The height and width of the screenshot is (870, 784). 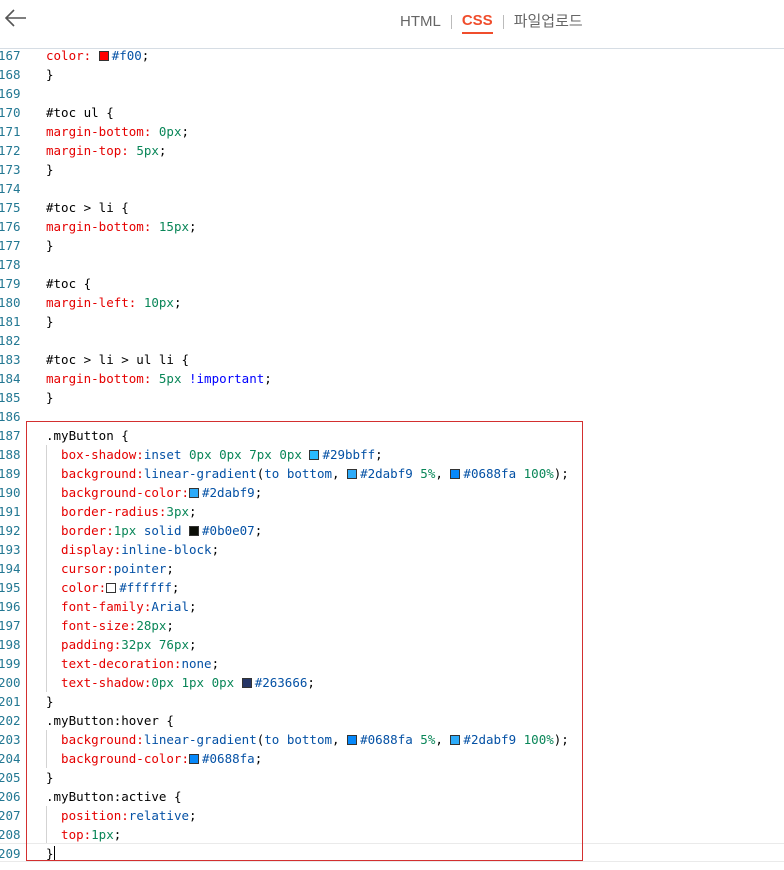 I want to click on tab-css: CSS, so click(x=477, y=22).